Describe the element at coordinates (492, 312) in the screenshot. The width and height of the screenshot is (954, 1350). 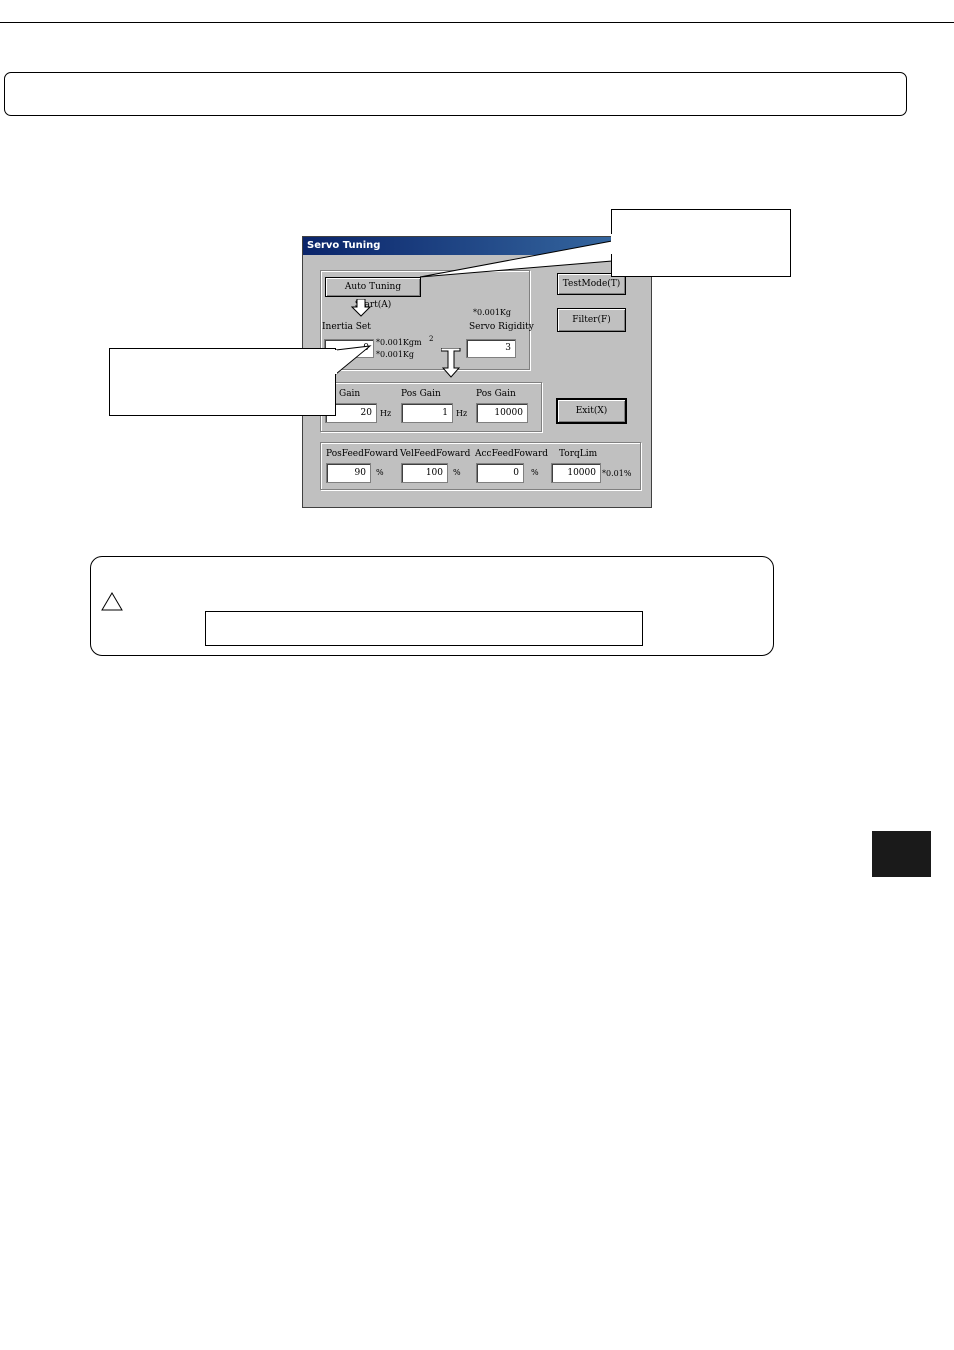
I see `rigidity-unit: *0.001Kg` at that location.